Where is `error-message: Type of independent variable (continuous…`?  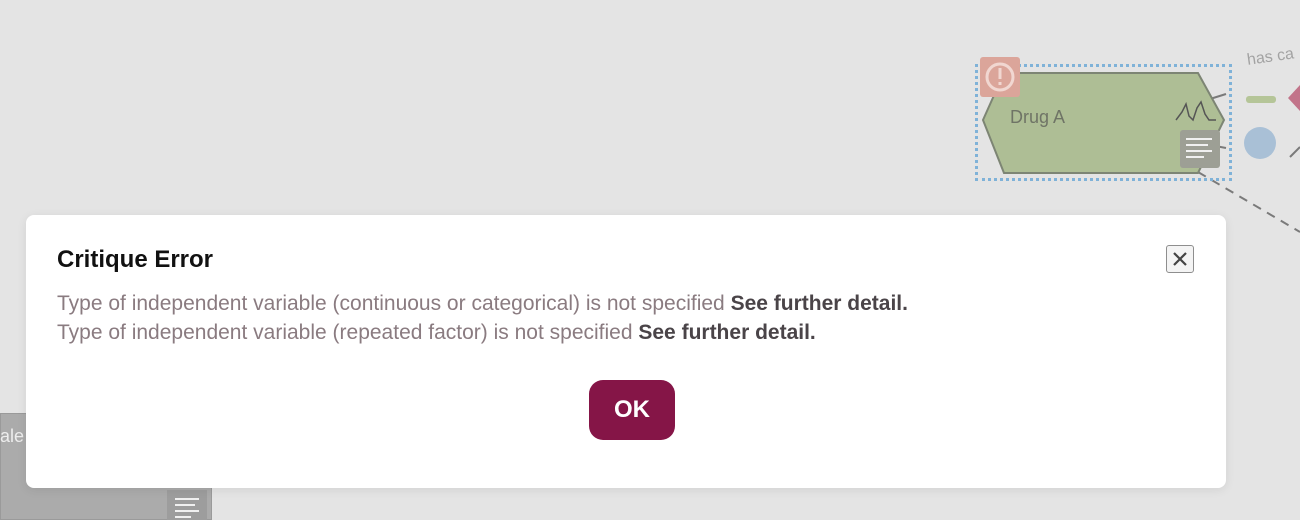
error-message: Type of independent variable (continuous… is located at coordinates (482, 304).